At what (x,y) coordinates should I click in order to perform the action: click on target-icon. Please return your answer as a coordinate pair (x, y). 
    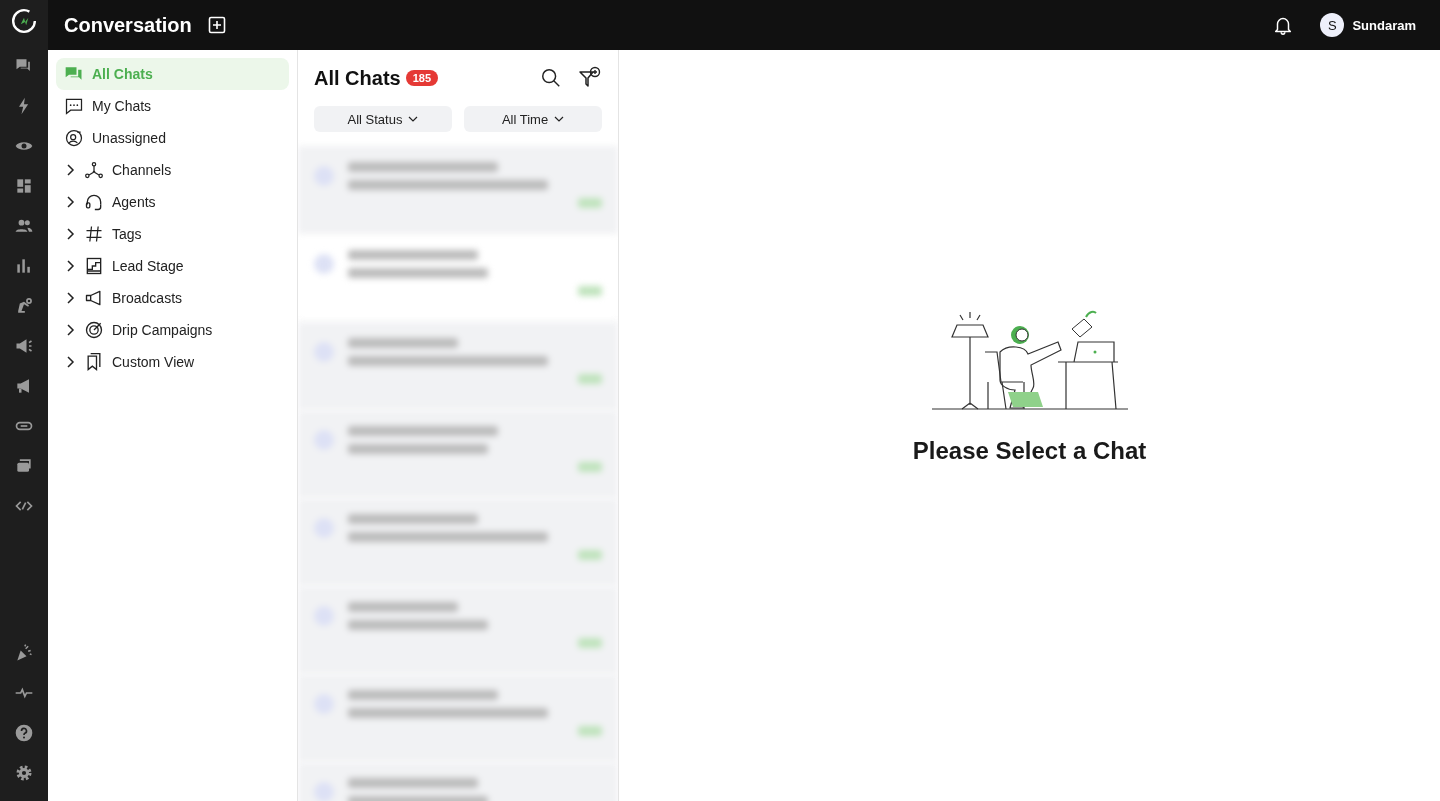
    Looking at the image, I should click on (94, 330).